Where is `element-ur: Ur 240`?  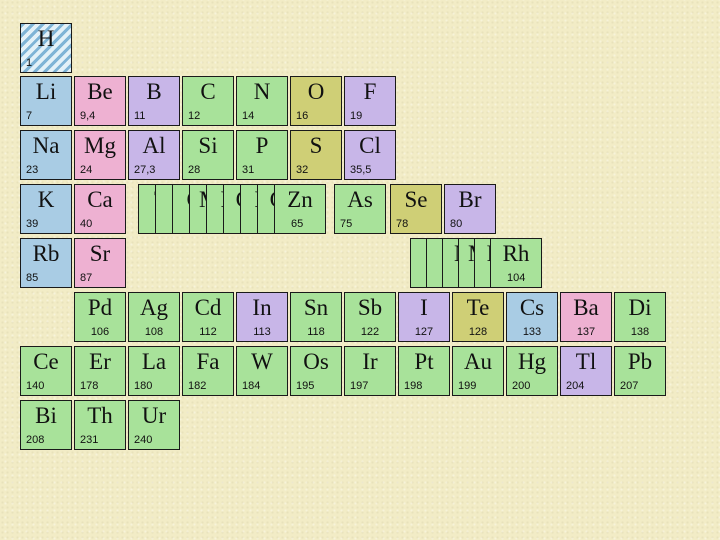 element-ur: Ur 240 is located at coordinates (154, 425).